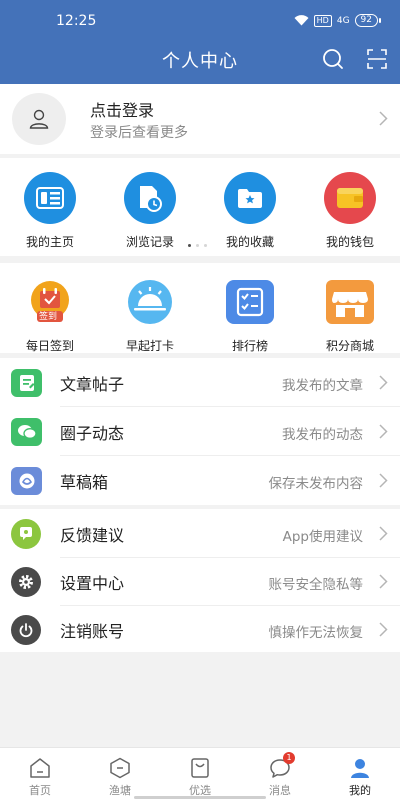  I want to click on ranking-icon, so click(250, 302).